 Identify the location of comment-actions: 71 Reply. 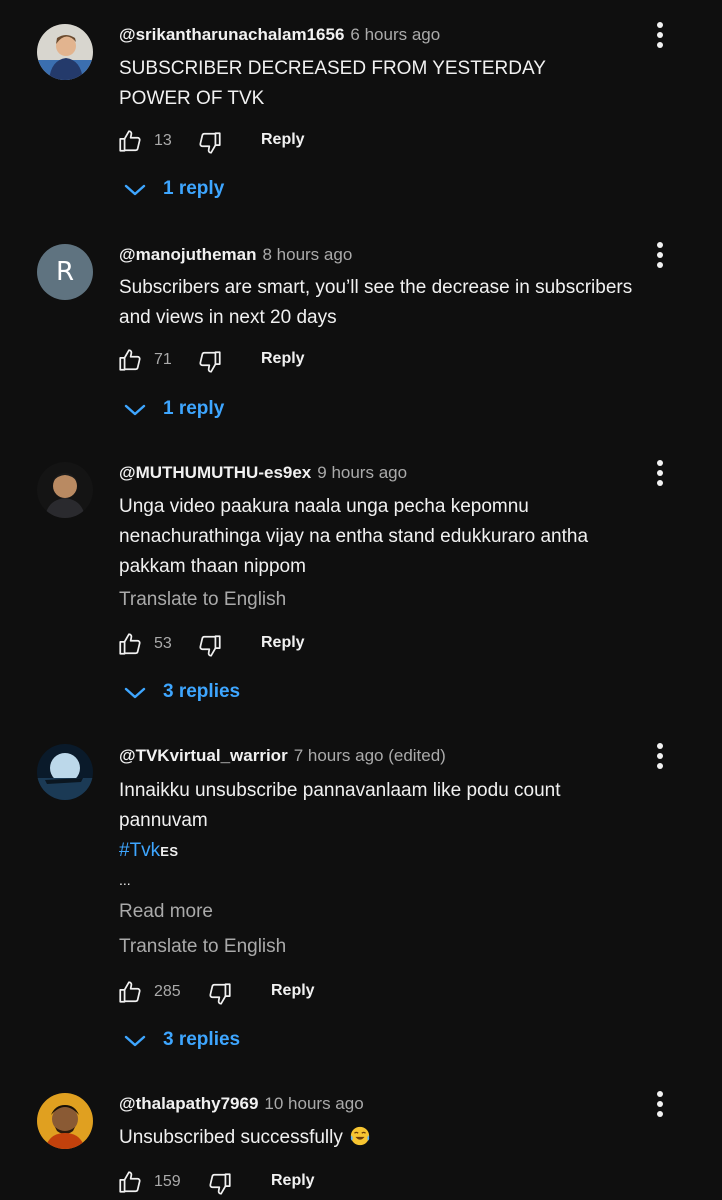
(227, 362).